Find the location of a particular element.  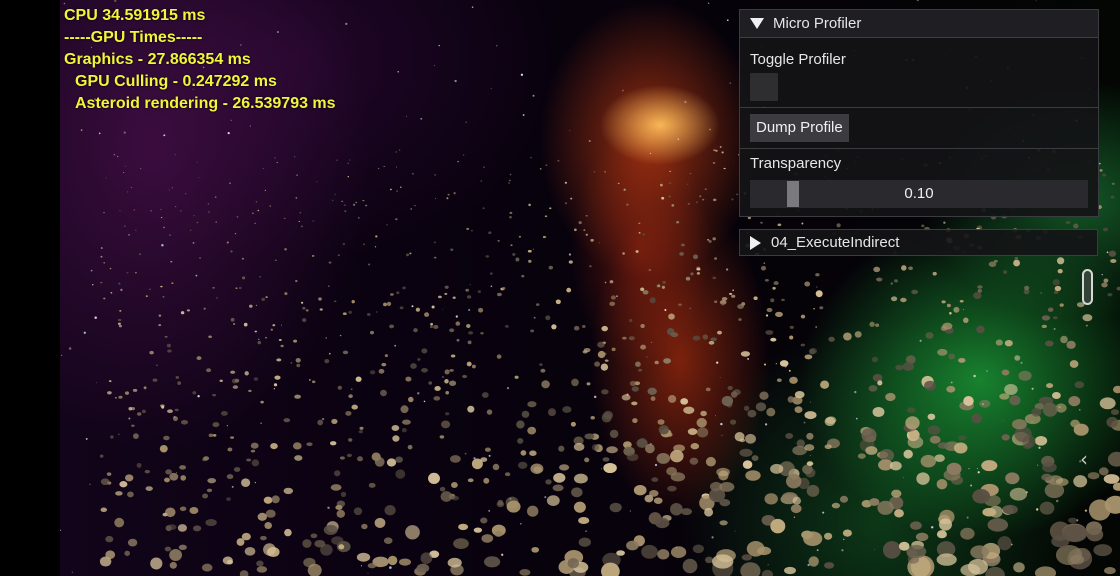

sample-panel-header: 04_ExecuteIndirect is located at coordinates (918, 242).